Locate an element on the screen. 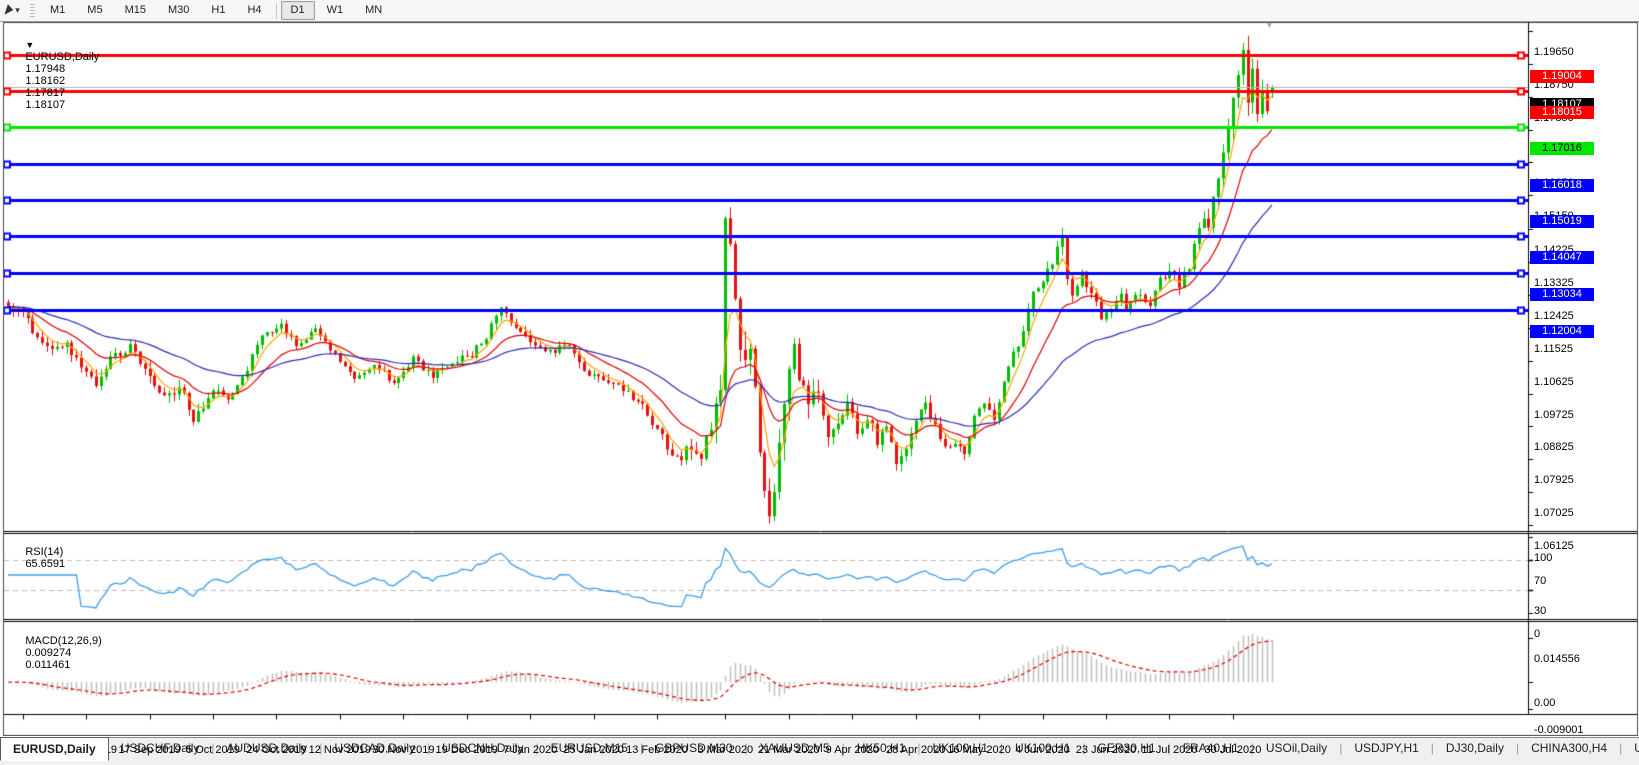 The height and width of the screenshot is (765, 1639). chart-tab-dj30-daily: DJ30,Daily is located at coordinates (1475, 748).